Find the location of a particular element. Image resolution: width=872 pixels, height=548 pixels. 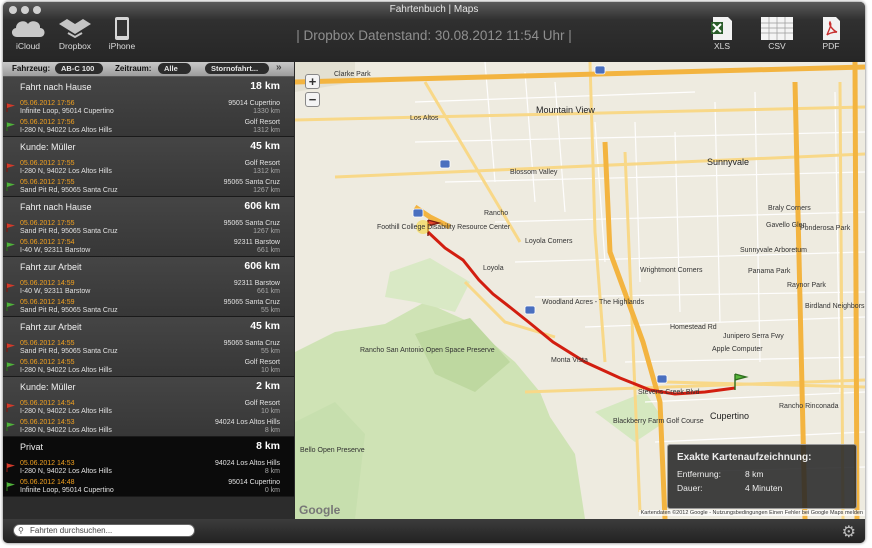

map-label-braly-corners: Braly Corners is located at coordinates (789, 208).